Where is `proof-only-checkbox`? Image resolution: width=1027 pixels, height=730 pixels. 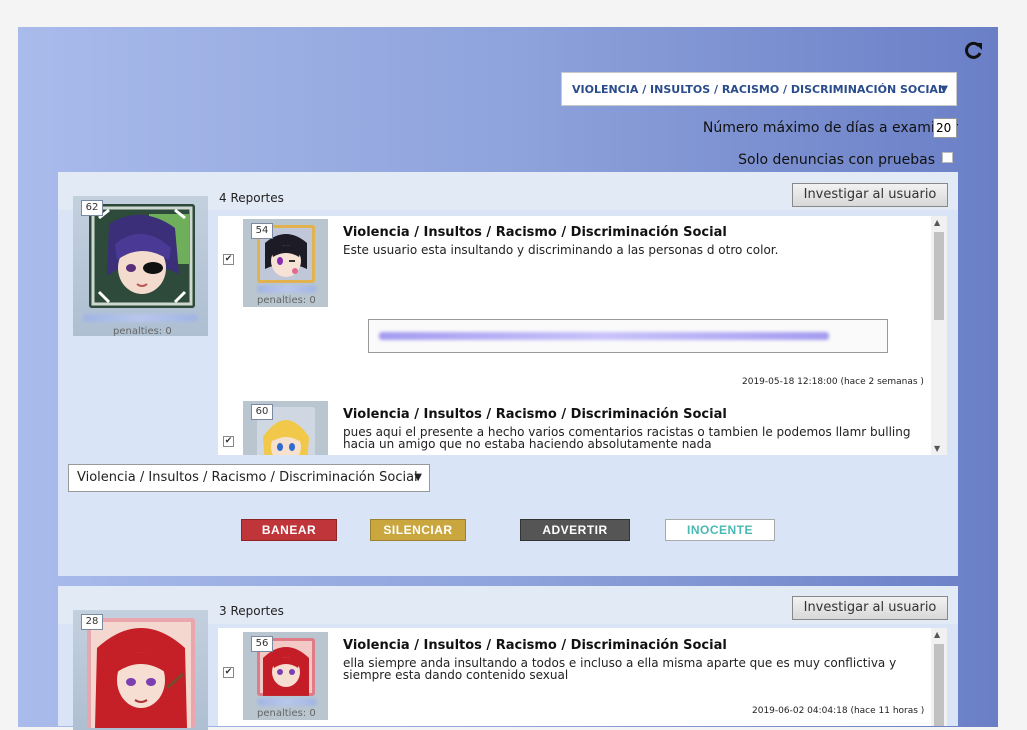 proof-only-checkbox is located at coordinates (947, 157).